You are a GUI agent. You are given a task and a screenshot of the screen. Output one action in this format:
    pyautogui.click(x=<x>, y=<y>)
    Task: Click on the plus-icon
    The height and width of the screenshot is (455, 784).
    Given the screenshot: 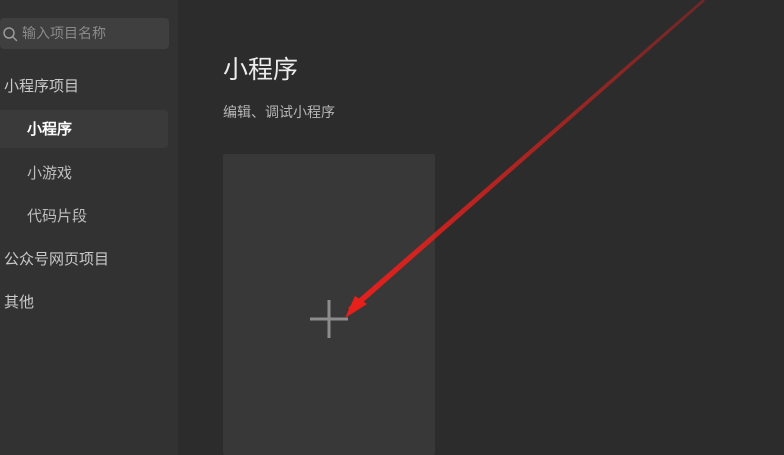 What is the action you would take?
    pyautogui.click(x=329, y=319)
    